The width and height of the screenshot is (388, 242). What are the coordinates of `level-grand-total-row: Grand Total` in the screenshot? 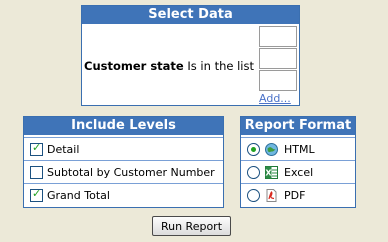 It's located at (123, 194).